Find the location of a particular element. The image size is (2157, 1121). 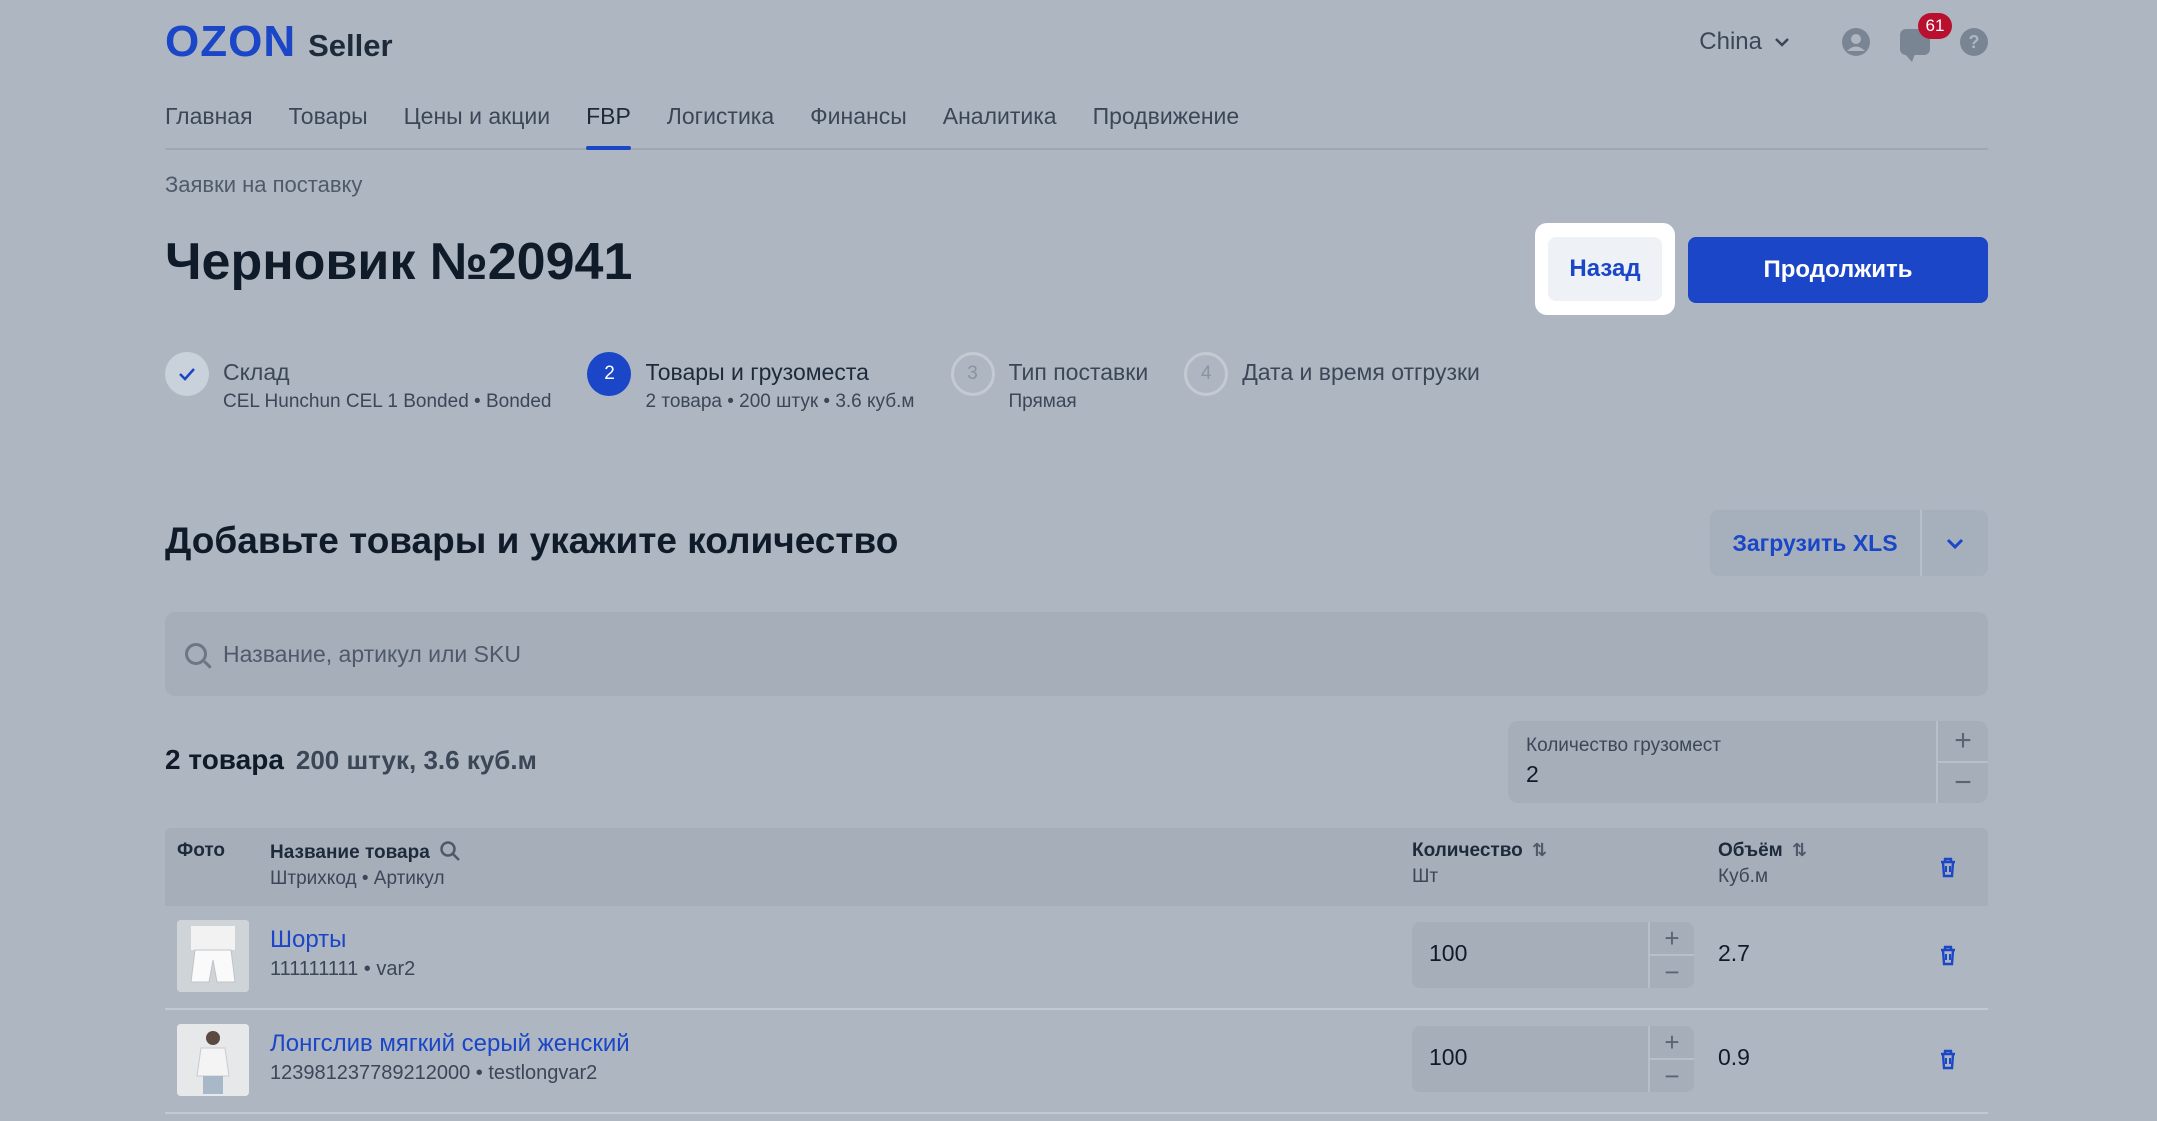

upload-xls-button: Загрузить XLS is located at coordinates (1815, 543).